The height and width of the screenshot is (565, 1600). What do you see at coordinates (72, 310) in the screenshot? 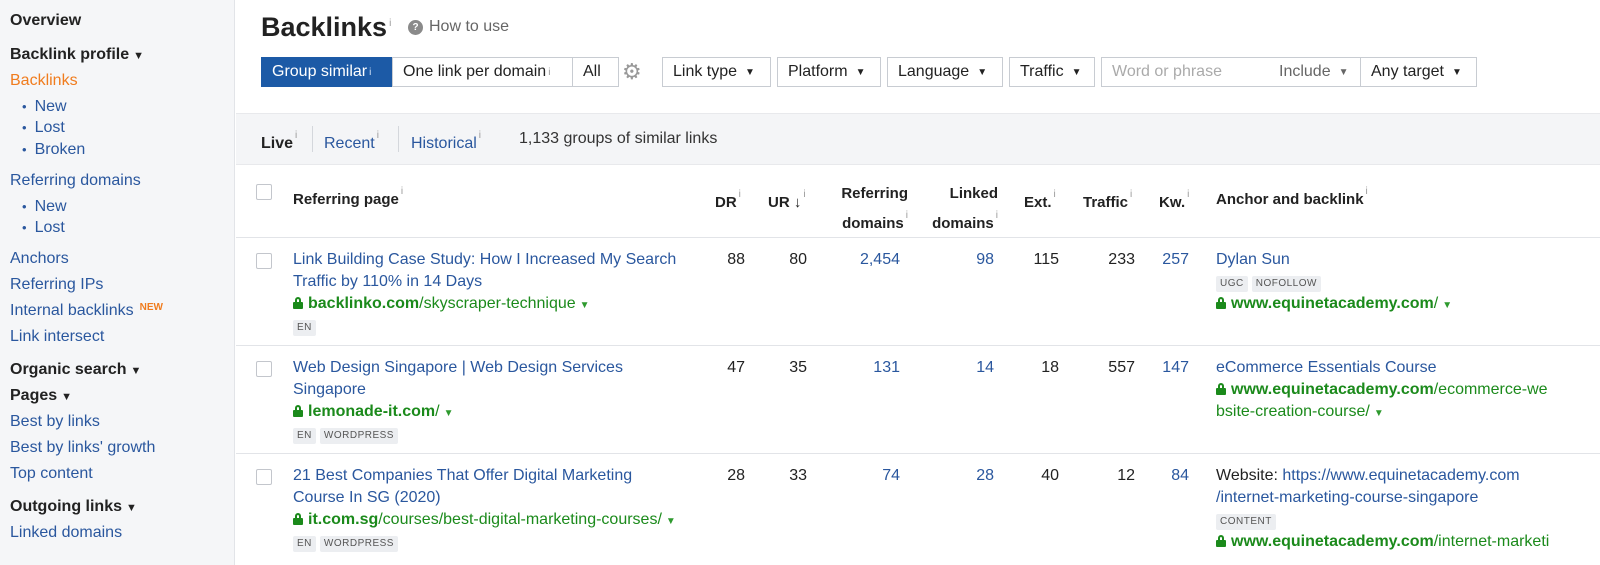
I see `sidebar-item-label: Internal backlinks` at bounding box center [72, 310].